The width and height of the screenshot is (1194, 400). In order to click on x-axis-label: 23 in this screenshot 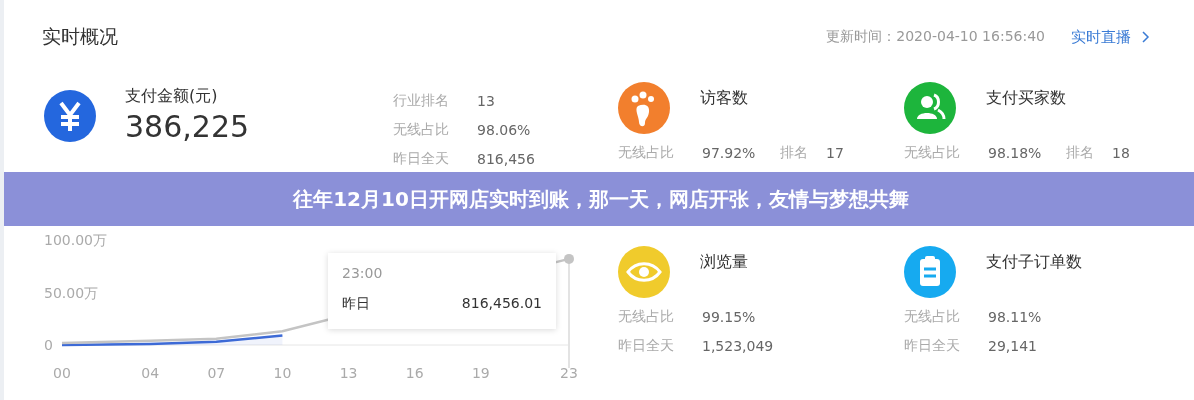, I will do `click(569, 373)`.